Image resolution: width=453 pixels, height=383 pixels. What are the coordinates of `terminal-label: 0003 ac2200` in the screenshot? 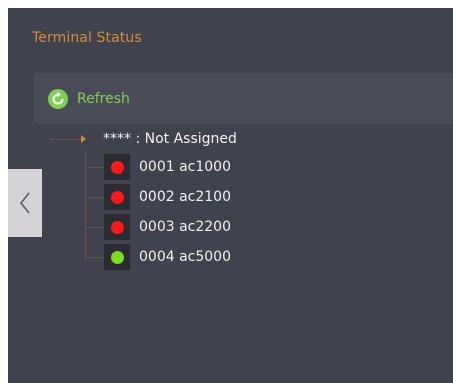 It's located at (185, 227).